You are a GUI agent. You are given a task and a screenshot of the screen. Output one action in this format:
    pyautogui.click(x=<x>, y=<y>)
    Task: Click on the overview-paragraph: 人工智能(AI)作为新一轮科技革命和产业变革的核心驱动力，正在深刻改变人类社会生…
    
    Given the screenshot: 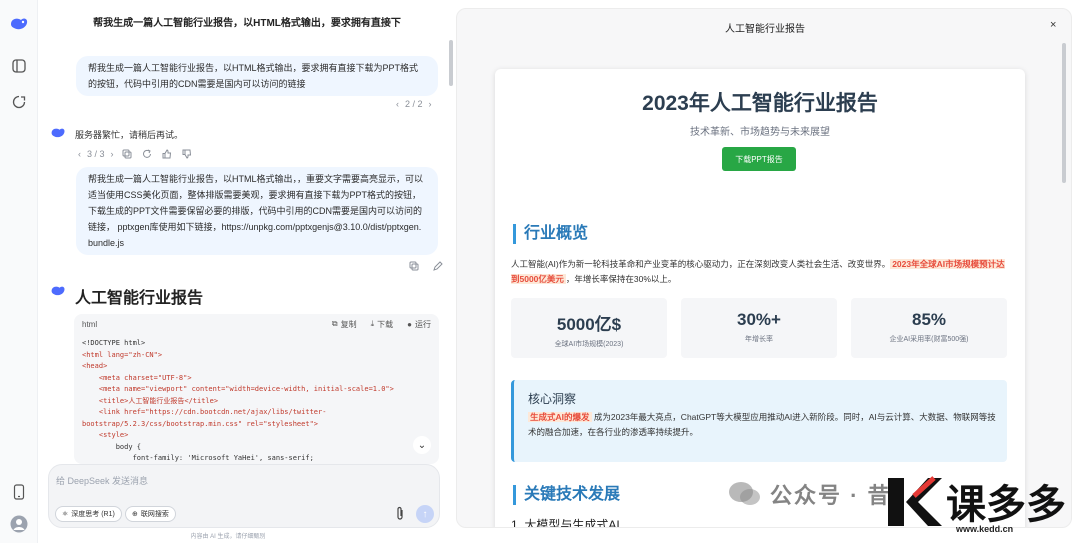 What is the action you would take?
    pyautogui.click(x=759, y=272)
    